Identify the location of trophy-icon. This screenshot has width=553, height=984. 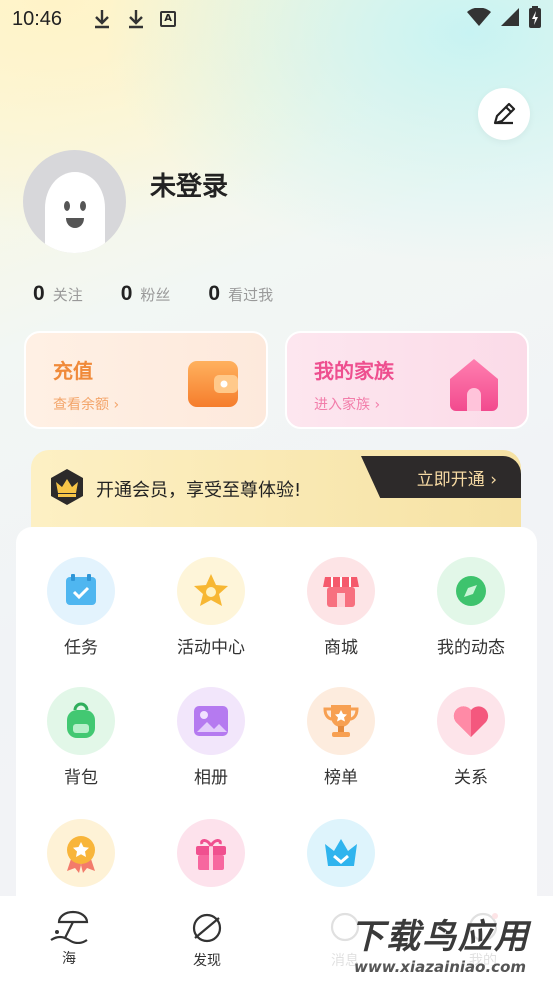
(341, 721).